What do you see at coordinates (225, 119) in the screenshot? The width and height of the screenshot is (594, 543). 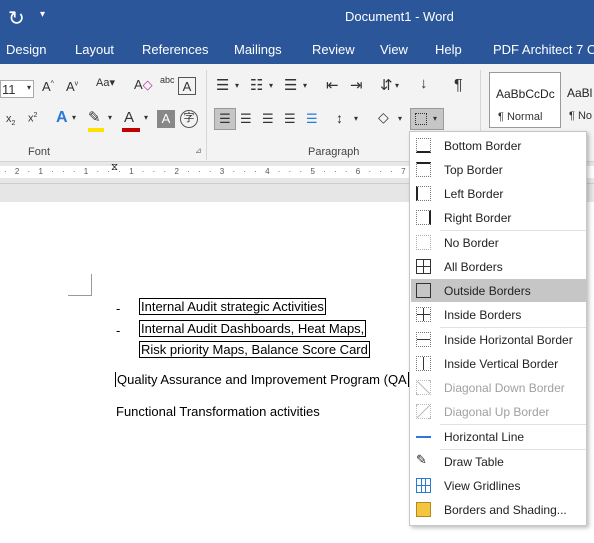 I see `align-left-icon: ☰` at bounding box center [225, 119].